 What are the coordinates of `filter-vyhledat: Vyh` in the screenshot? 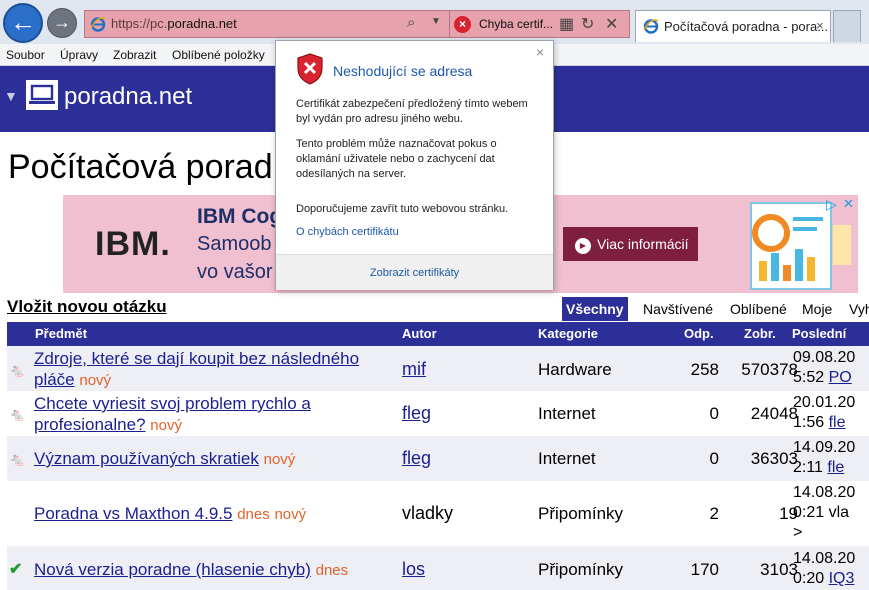 It's located at (857, 309).